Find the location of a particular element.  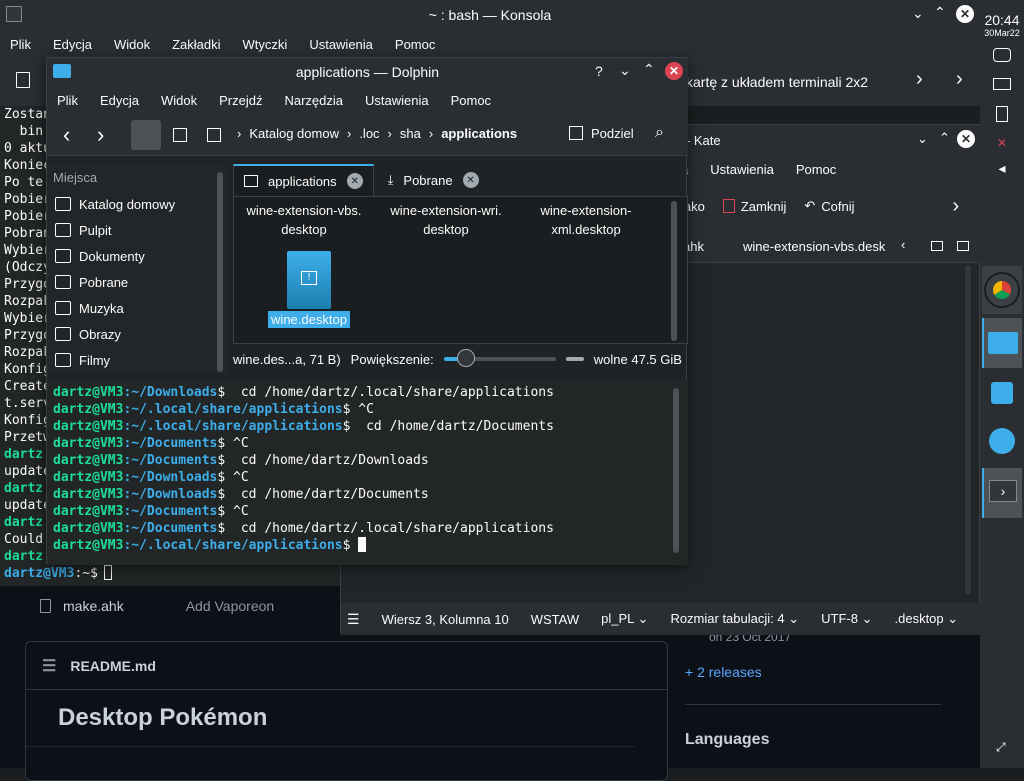

close-doc-button: Zamknij is located at coordinates (754, 206).